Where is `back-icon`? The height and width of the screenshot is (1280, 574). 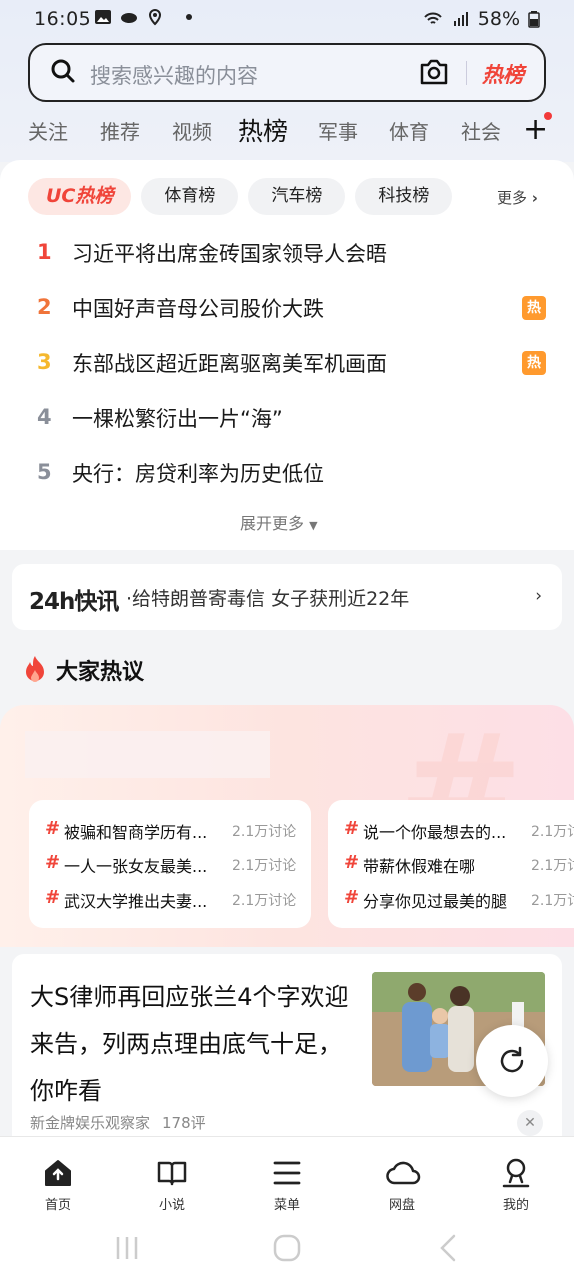 back-icon is located at coordinates (449, 1248).